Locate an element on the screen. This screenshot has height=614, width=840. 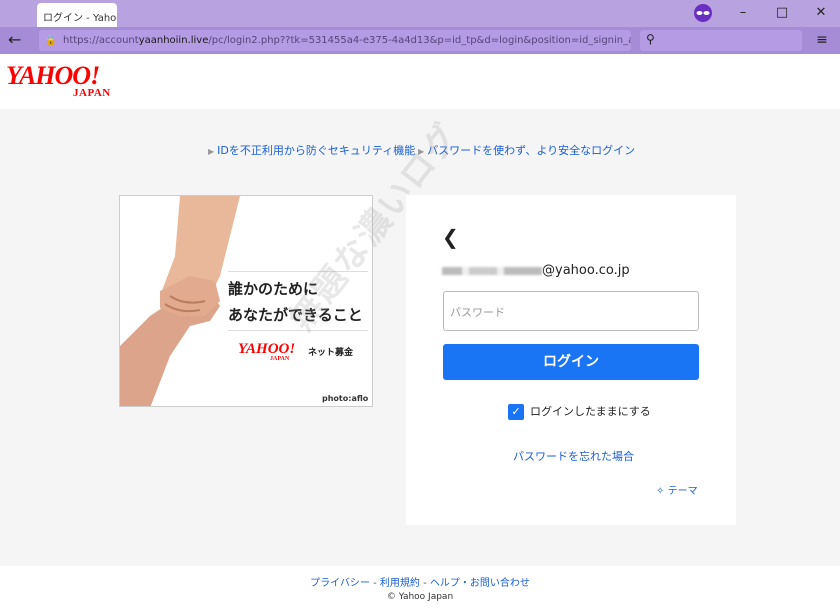
site-header: YAHOO! JAPAN is located at coordinates (420, 81).